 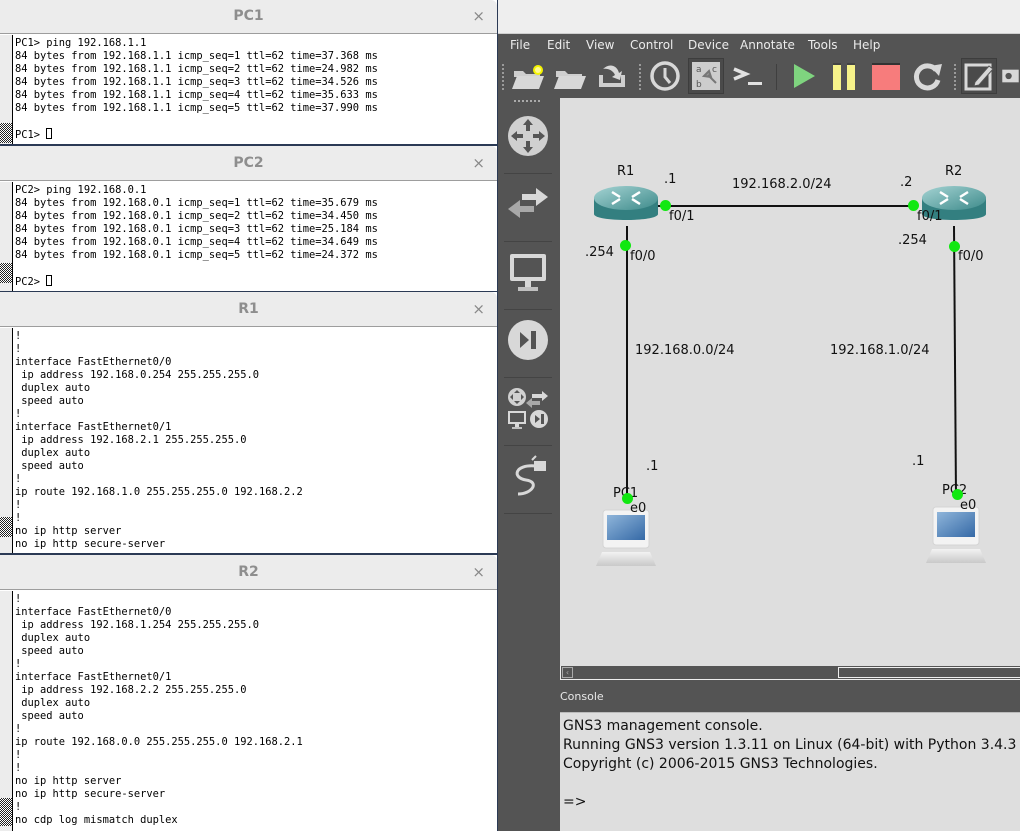 I want to click on add-image-button, so click(x=1010, y=76).